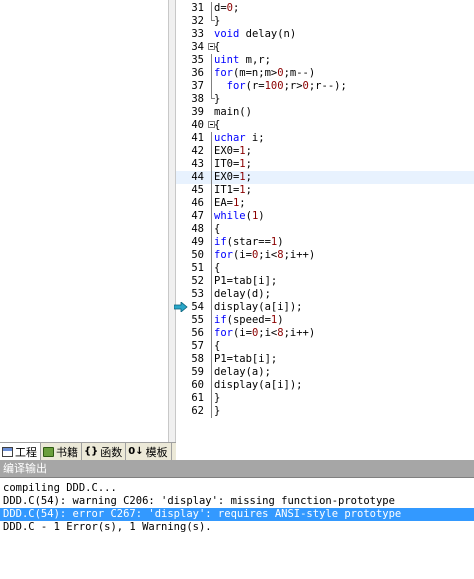 The image size is (474, 579). I want to click on line-number: 33, so click(197, 34).